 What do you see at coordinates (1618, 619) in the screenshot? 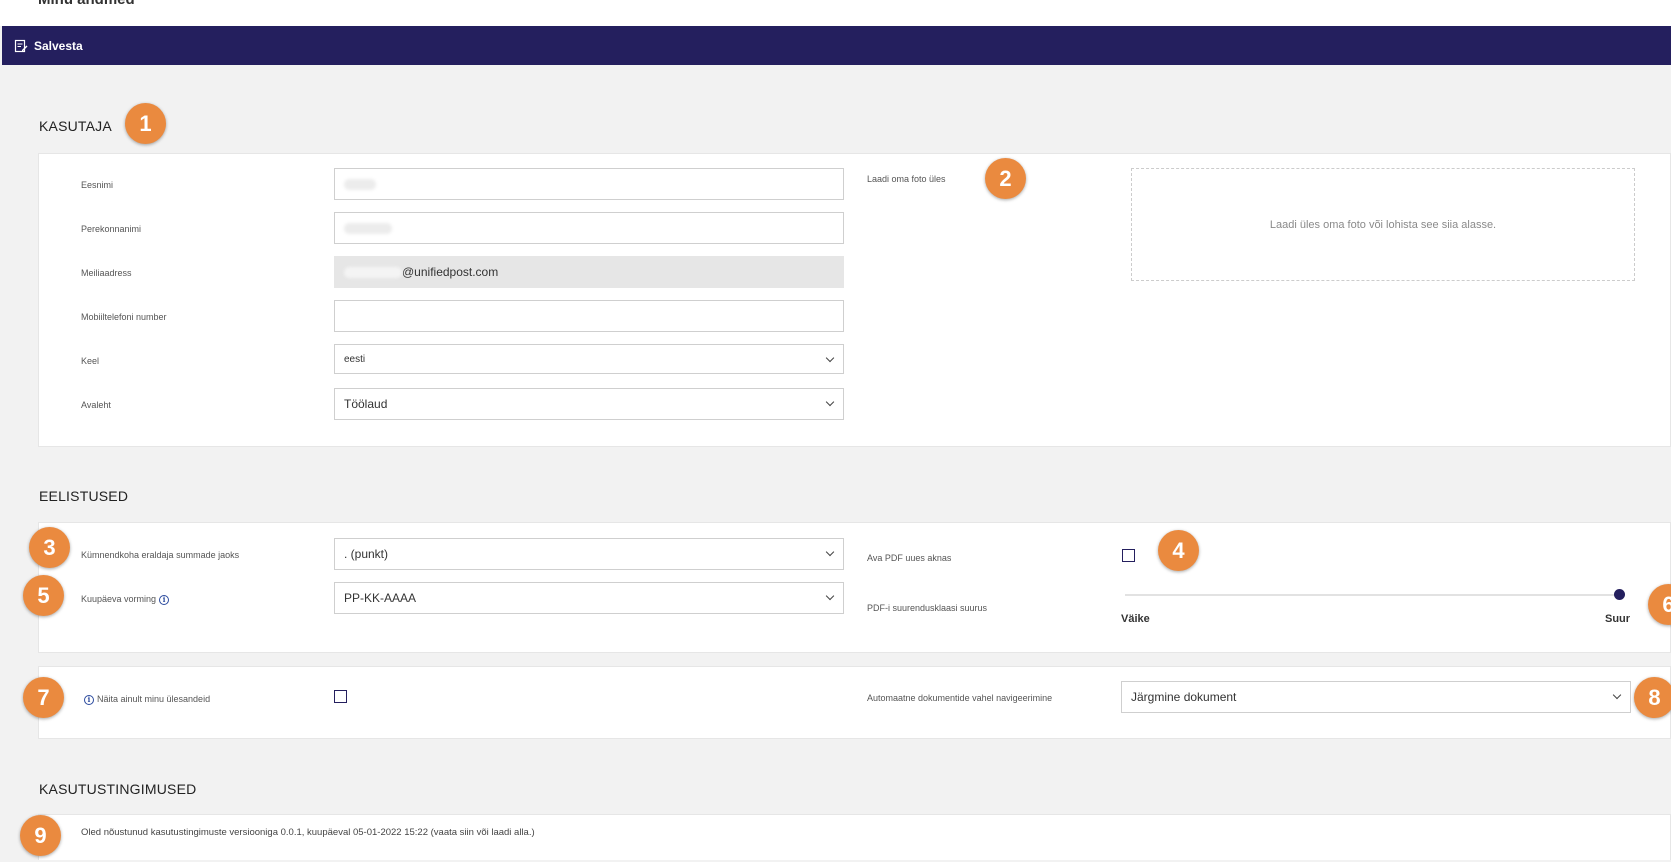
I see `slider-max-label: Suur` at bounding box center [1618, 619].